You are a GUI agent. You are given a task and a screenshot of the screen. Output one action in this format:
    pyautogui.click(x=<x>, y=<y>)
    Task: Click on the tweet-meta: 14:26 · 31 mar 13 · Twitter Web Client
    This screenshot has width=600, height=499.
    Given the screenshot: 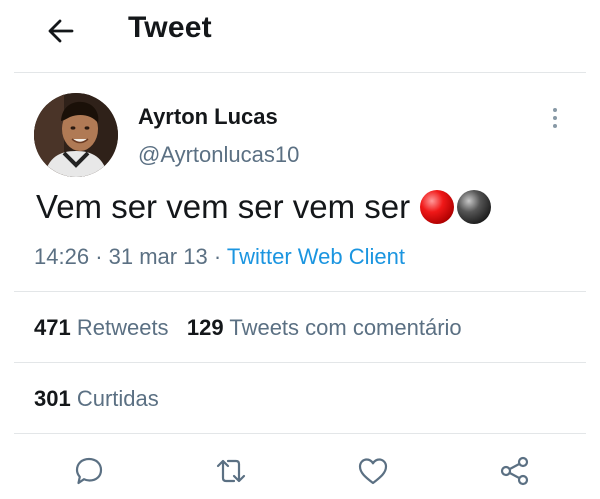 What is the action you would take?
    pyautogui.click(x=219, y=257)
    